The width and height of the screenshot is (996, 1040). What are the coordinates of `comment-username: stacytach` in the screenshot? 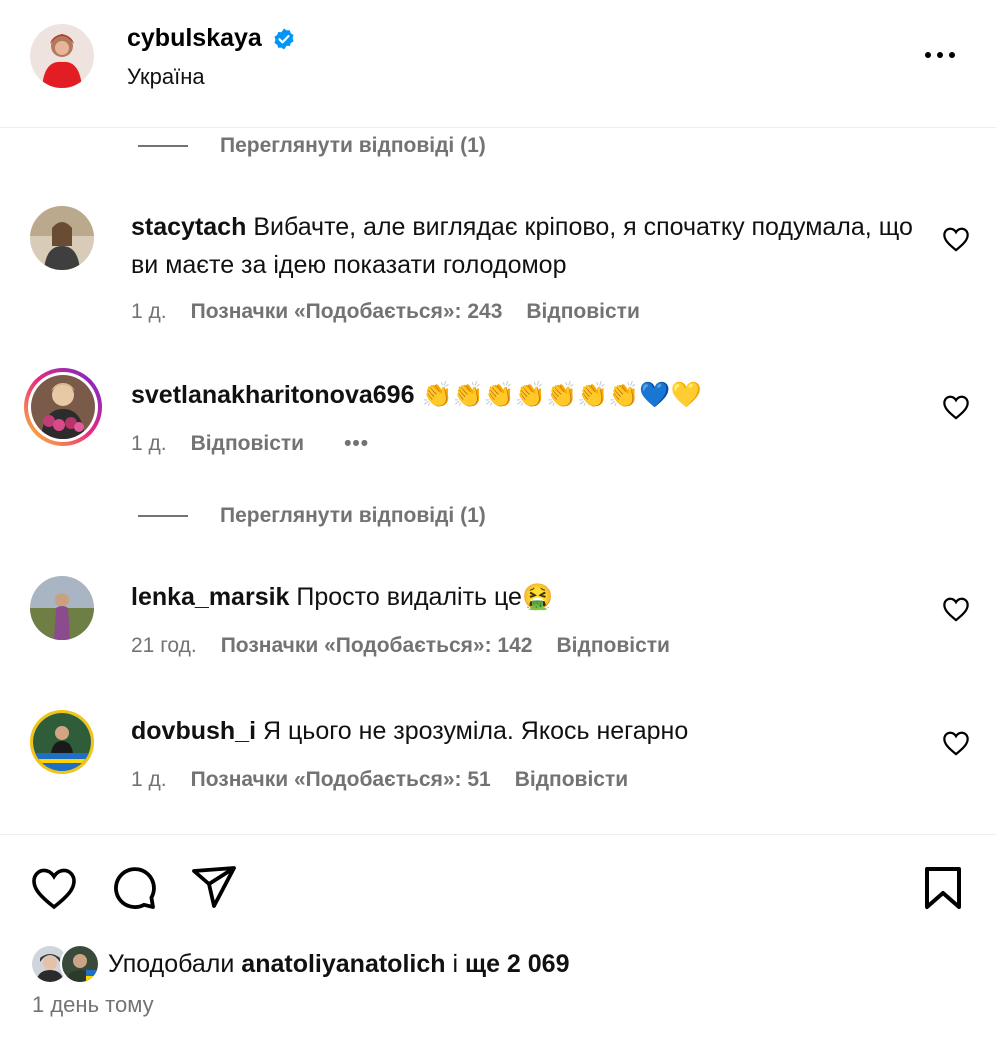 It's located at (188, 227).